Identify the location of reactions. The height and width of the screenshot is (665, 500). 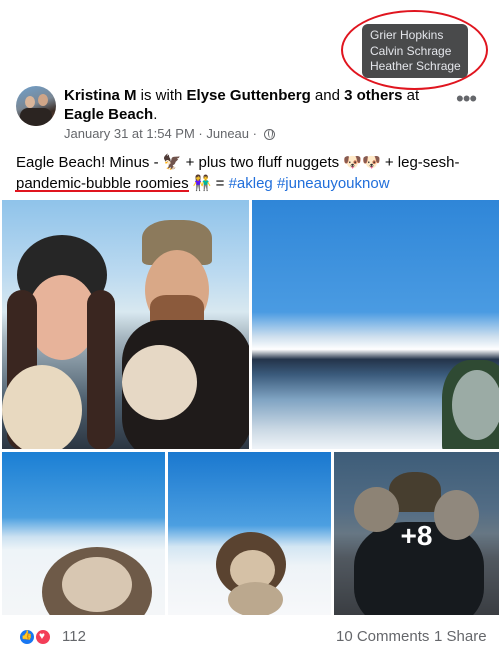
(38, 637).